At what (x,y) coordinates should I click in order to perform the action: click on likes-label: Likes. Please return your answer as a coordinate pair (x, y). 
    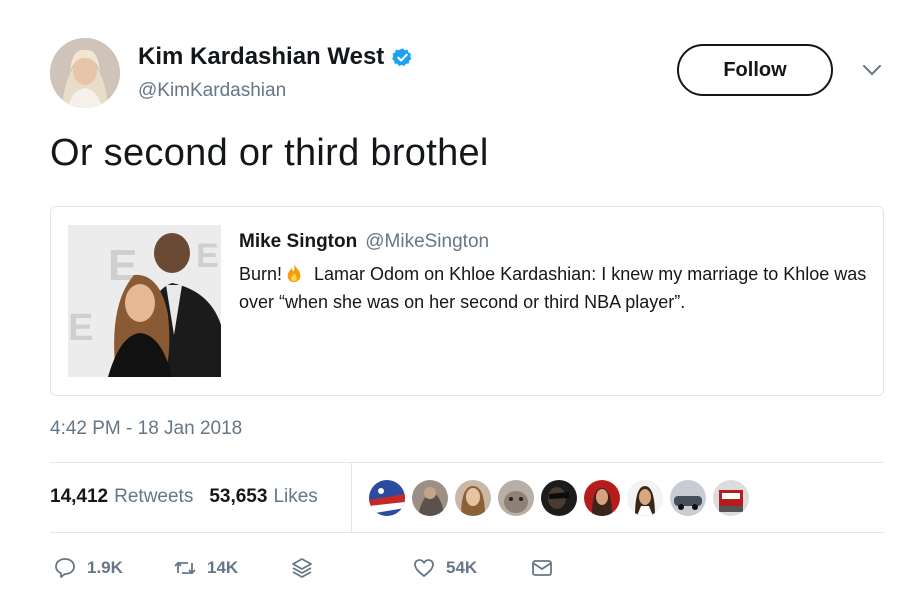
    Looking at the image, I should click on (295, 497).